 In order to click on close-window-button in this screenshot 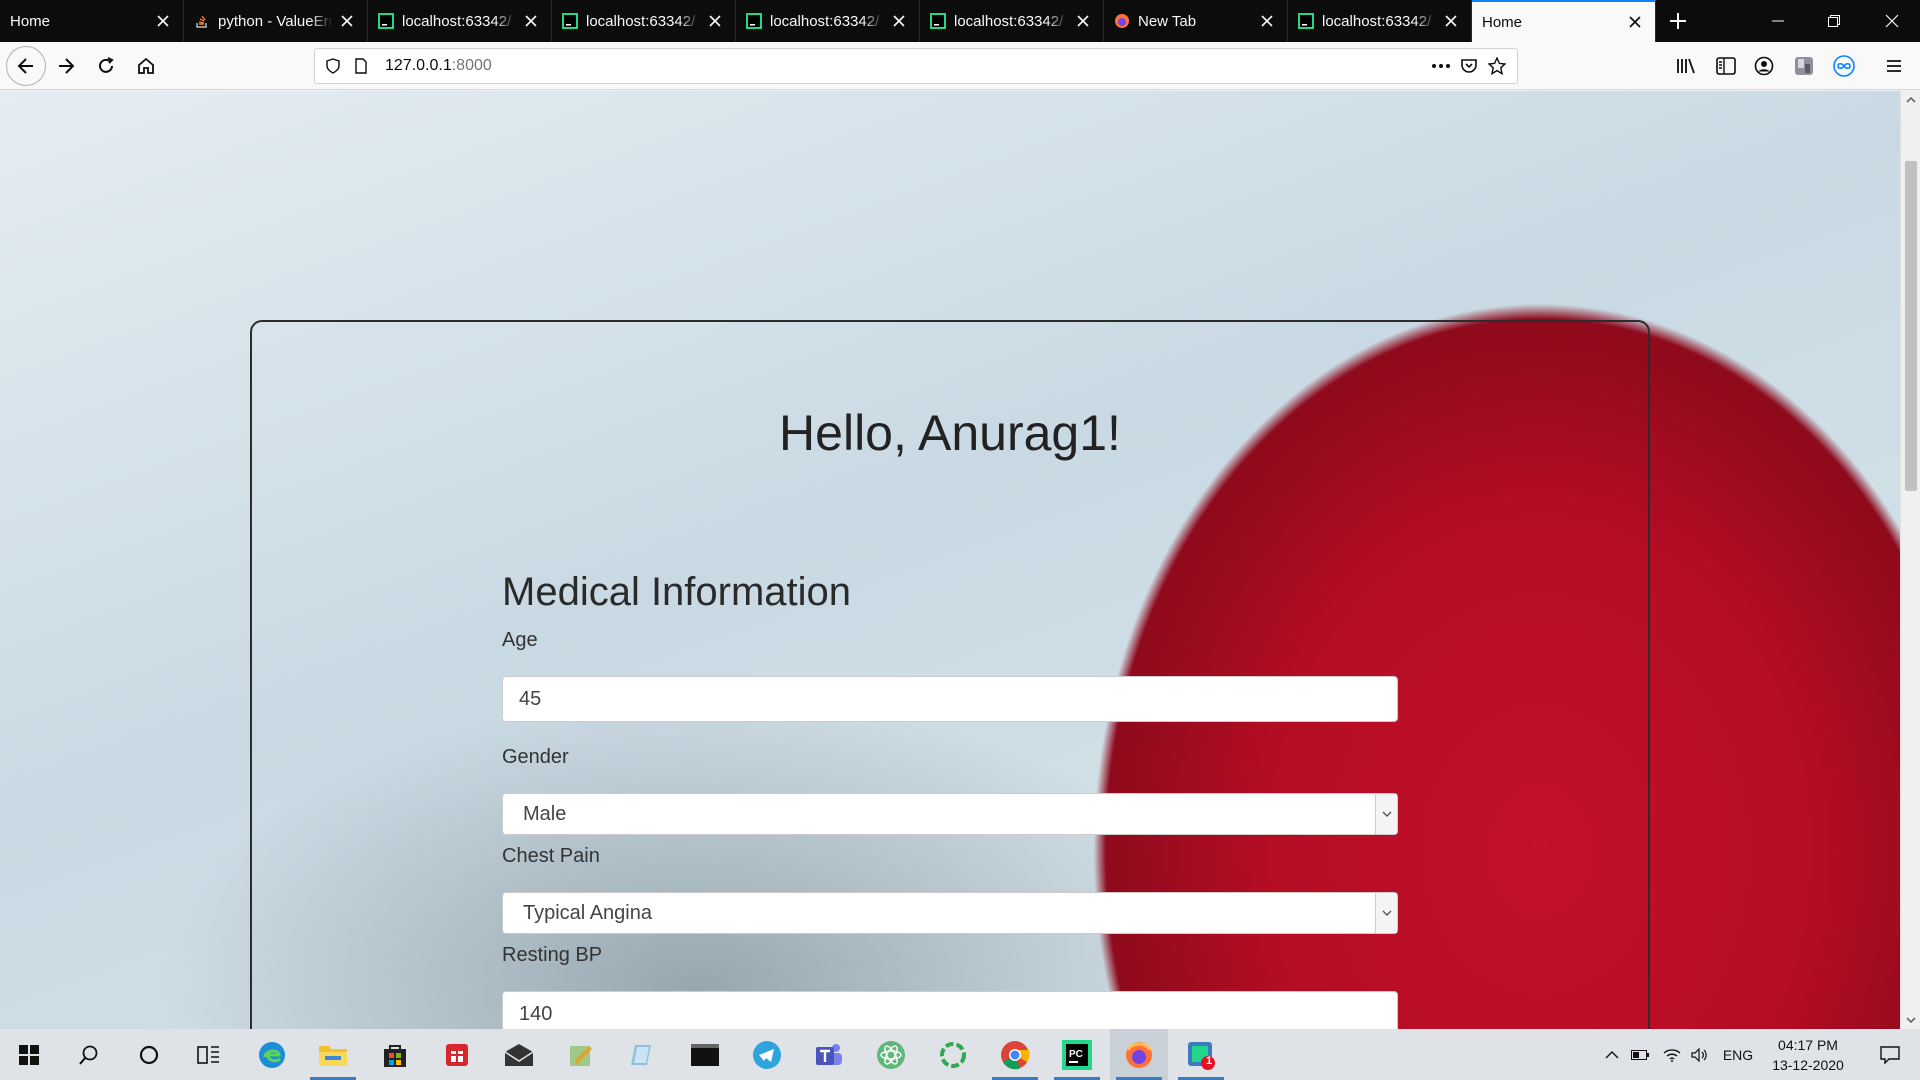, I will do `click(1892, 21)`.